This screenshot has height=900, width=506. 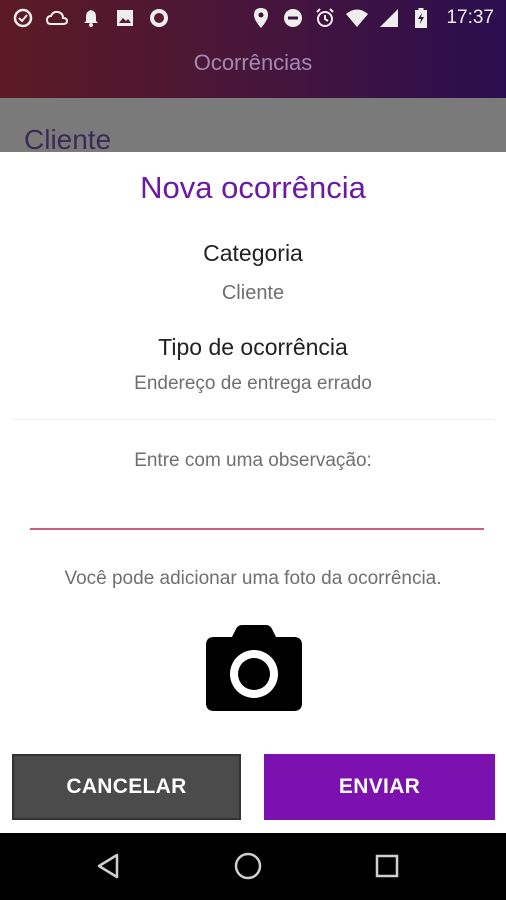 What do you see at coordinates (421, 18) in the screenshot?
I see `battery-charging-icon` at bounding box center [421, 18].